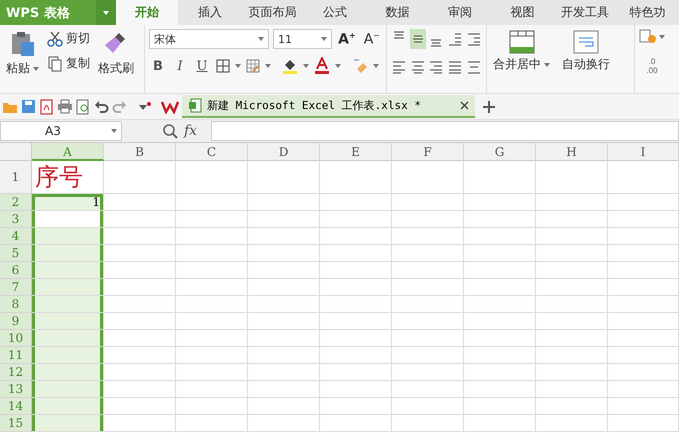 The image size is (679, 443). Describe the element at coordinates (16, 177) in the screenshot. I see `row-header: 1` at that location.